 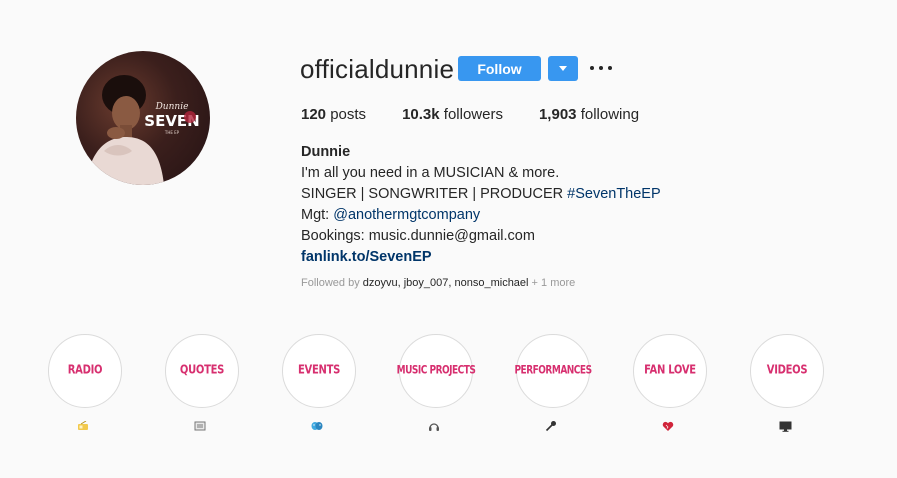 I want to click on posts-label: posts, so click(x=348, y=114).